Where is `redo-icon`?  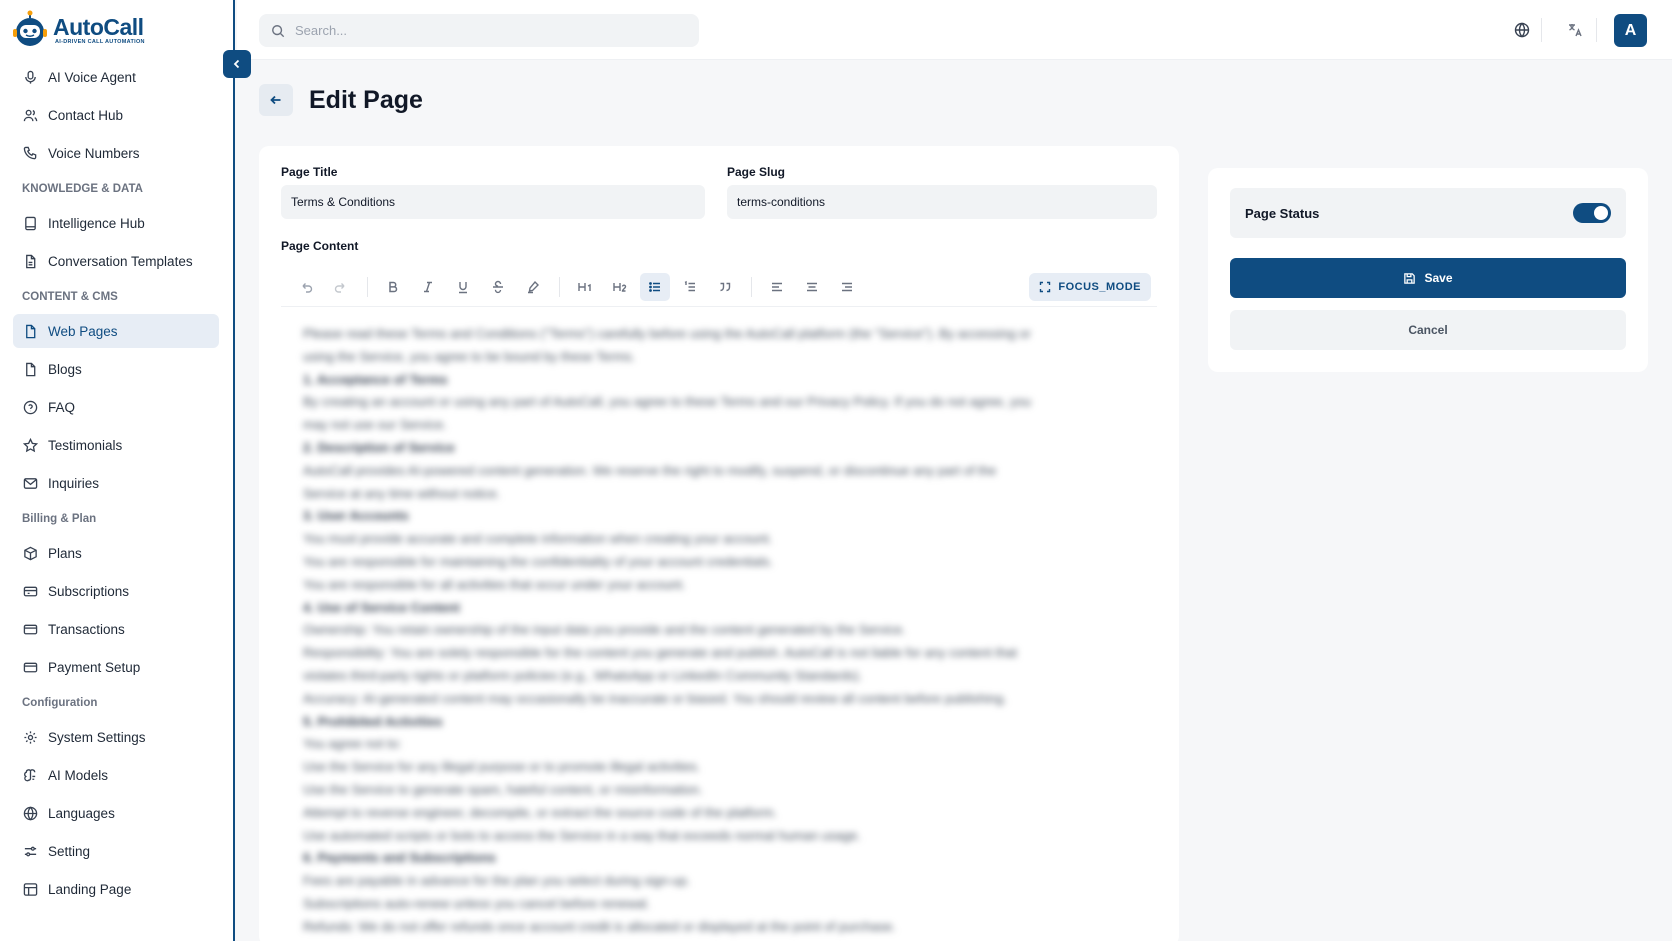 redo-icon is located at coordinates (339, 287).